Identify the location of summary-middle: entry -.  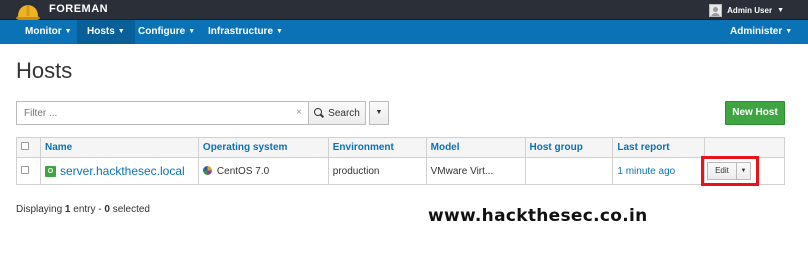
(87, 209).